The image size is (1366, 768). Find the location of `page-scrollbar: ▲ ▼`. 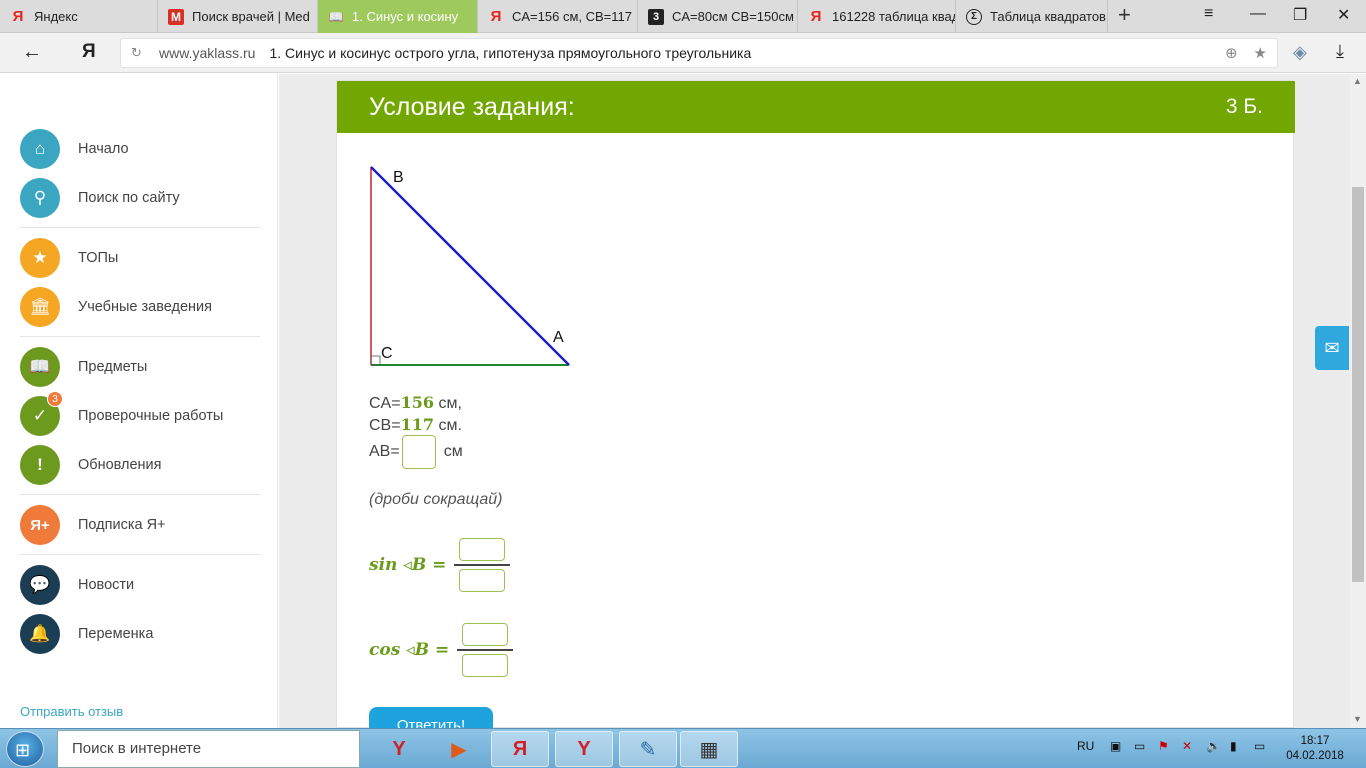

page-scrollbar: ▲ ▼ is located at coordinates (1358, 401).